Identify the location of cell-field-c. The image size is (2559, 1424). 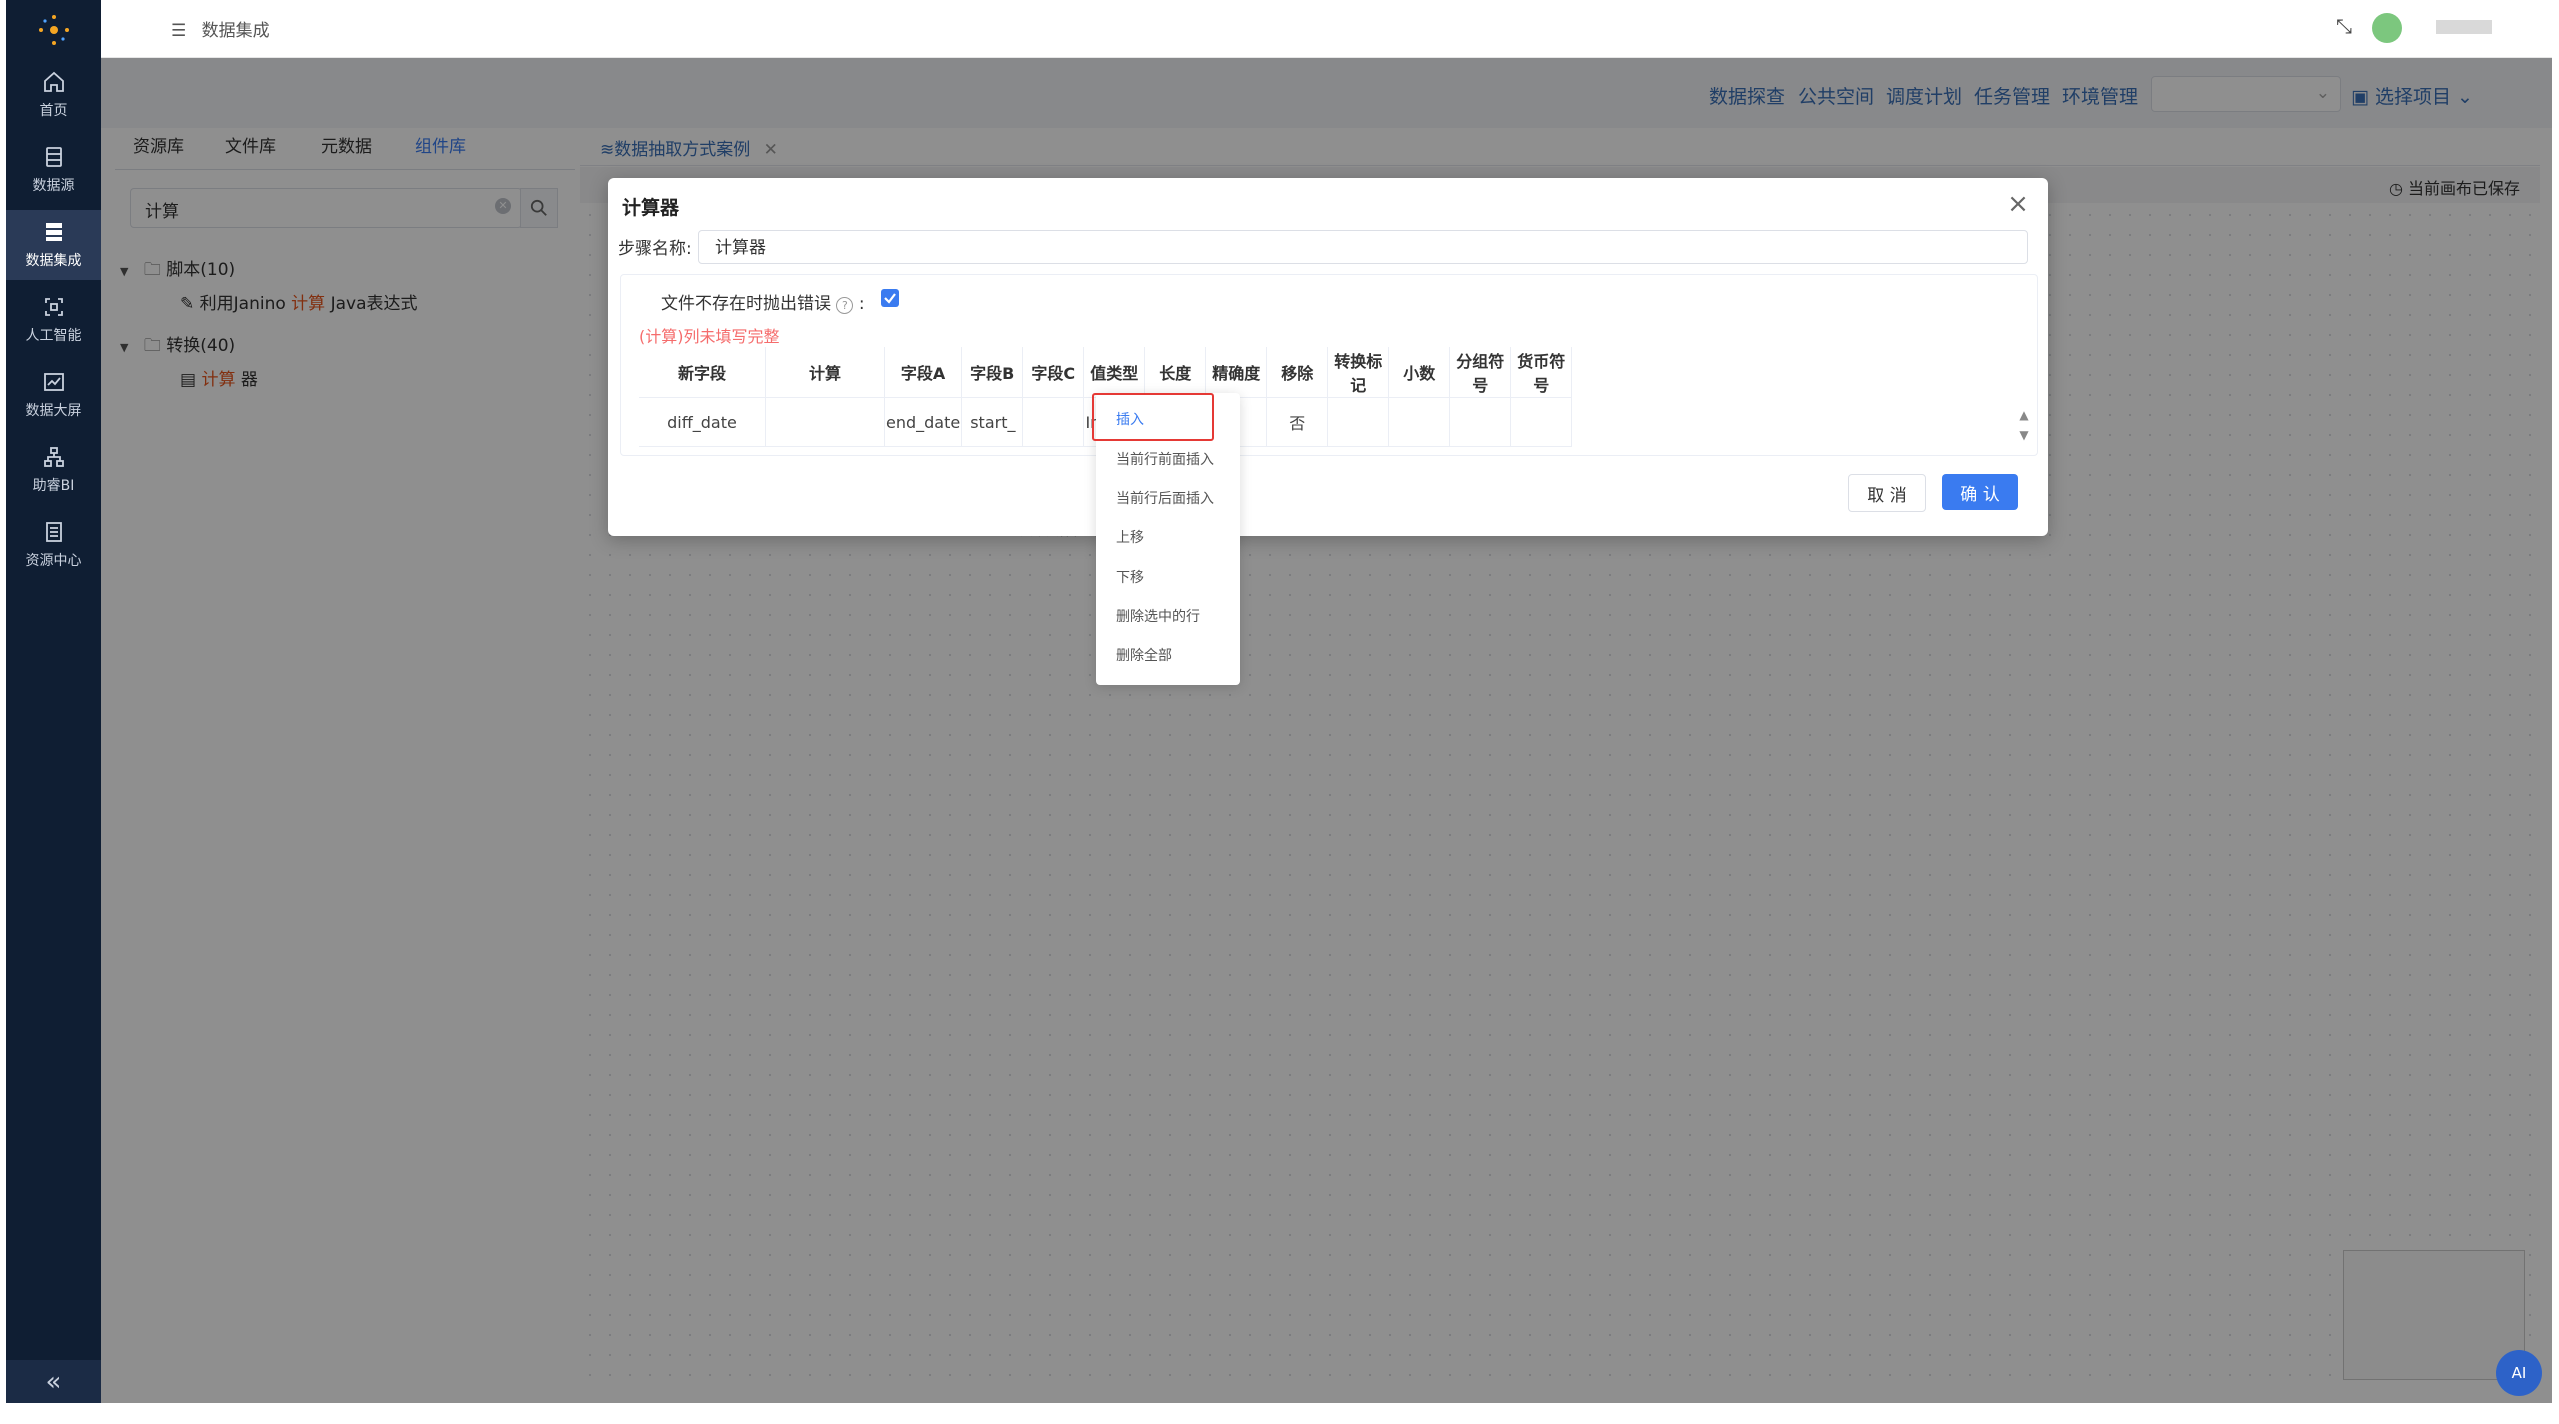
(1053, 422).